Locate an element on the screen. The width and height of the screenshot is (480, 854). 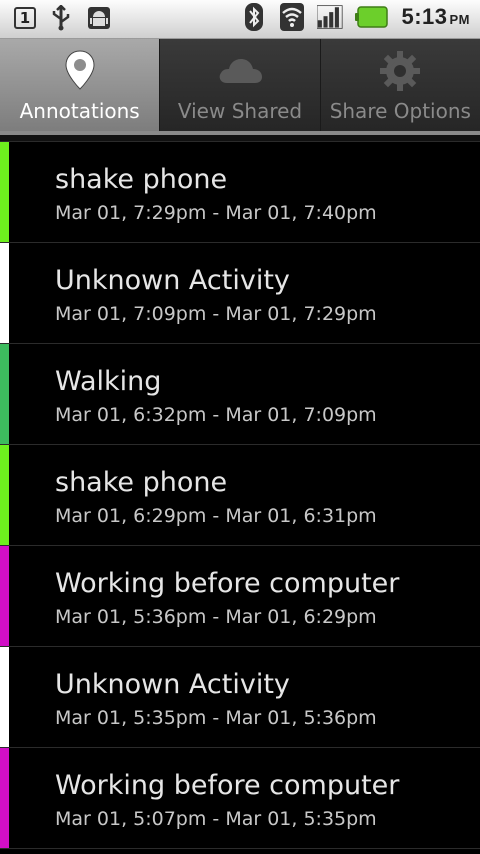
notification-count-icon: 1 is located at coordinates (25, 18).